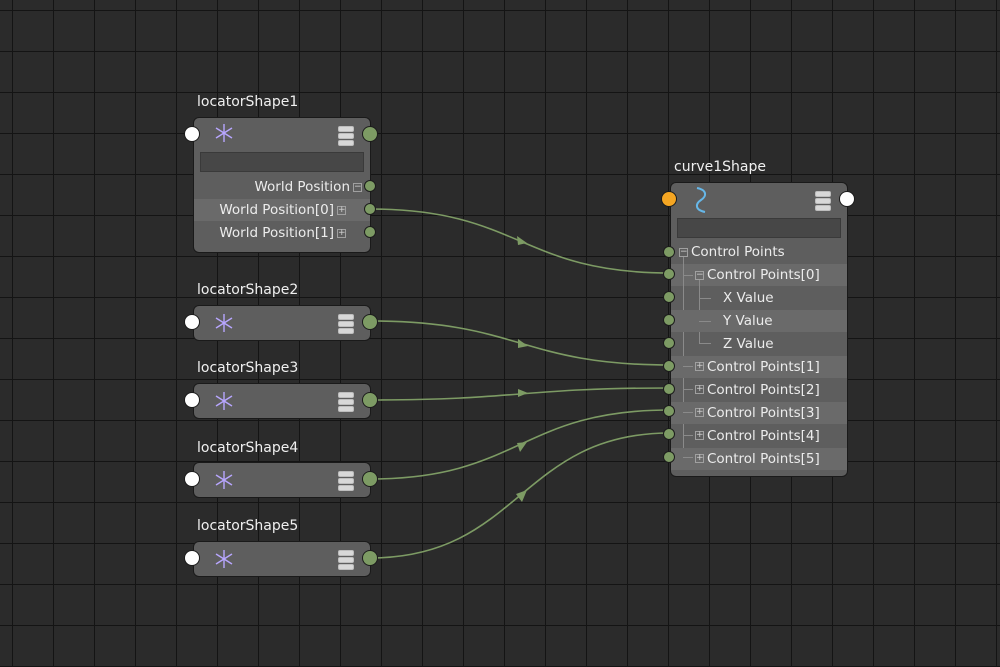 This screenshot has width=1000, height=667. What do you see at coordinates (763, 390) in the screenshot?
I see `attr-control-points-2: Control Points[2]` at bounding box center [763, 390].